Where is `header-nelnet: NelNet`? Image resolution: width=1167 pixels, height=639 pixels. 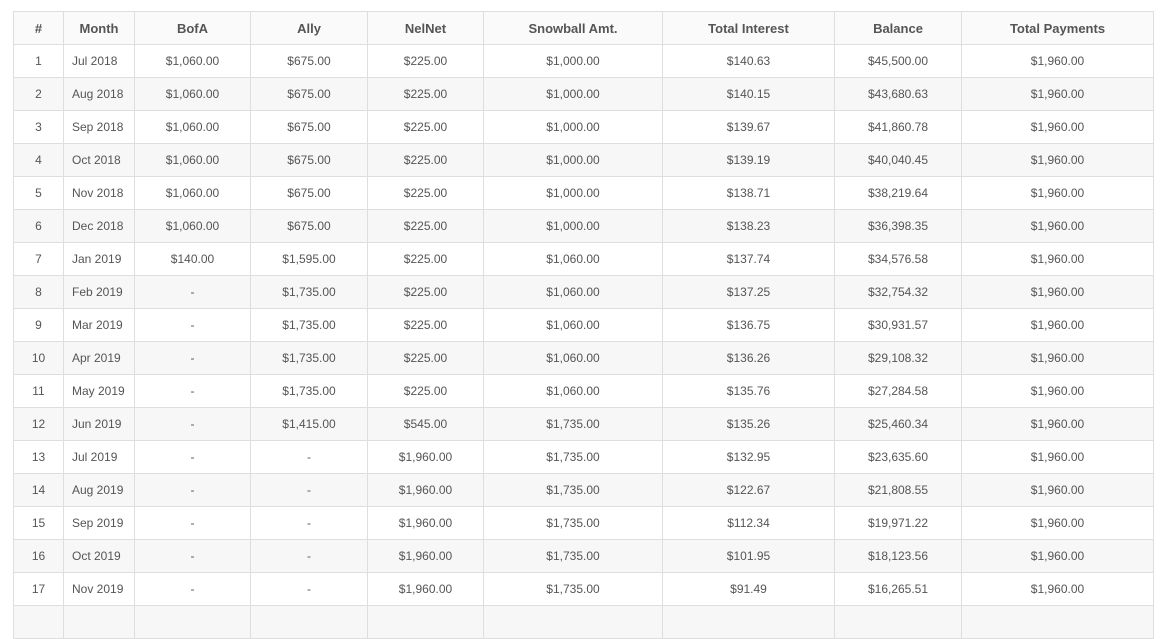 header-nelnet: NelNet is located at coordinates (425, 28).